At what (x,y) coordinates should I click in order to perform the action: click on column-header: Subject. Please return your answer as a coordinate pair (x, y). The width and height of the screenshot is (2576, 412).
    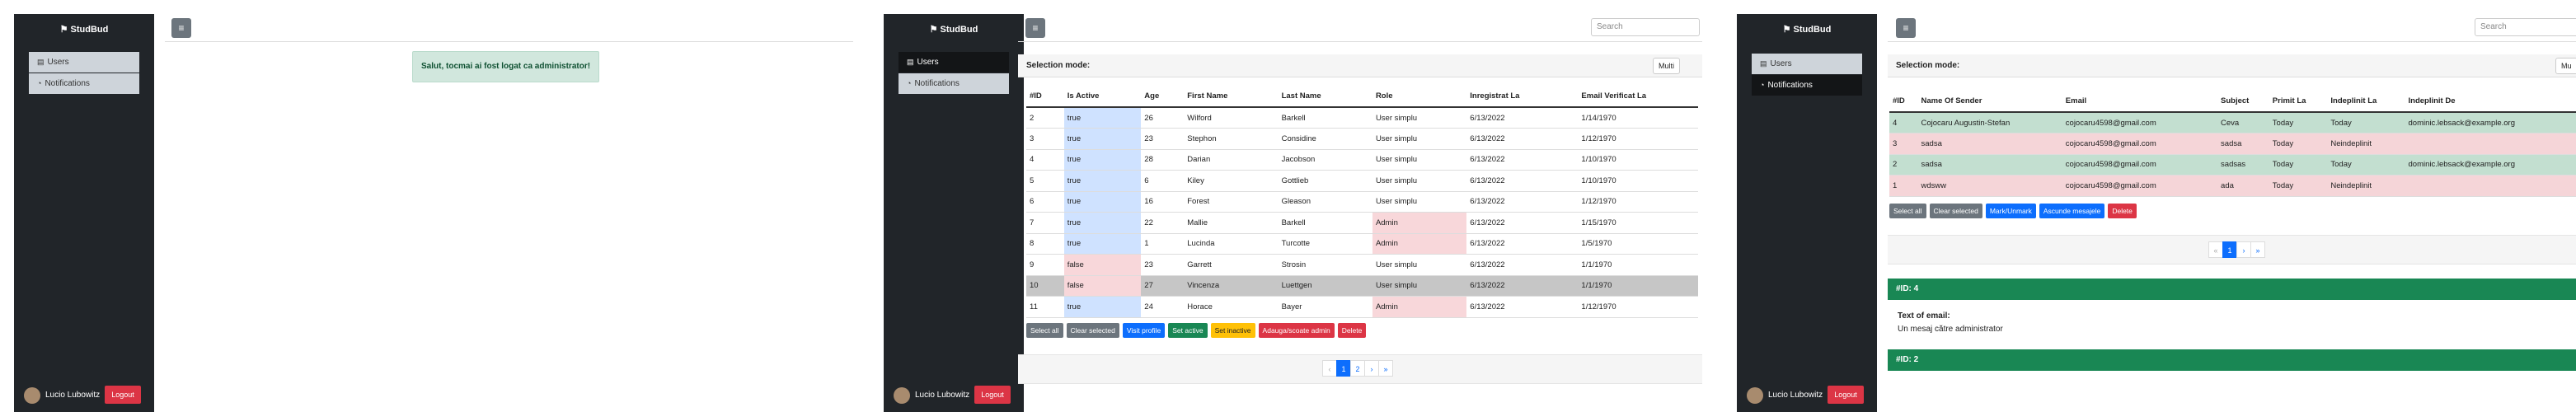
    Looking at the image, I should click on (2243, 102).